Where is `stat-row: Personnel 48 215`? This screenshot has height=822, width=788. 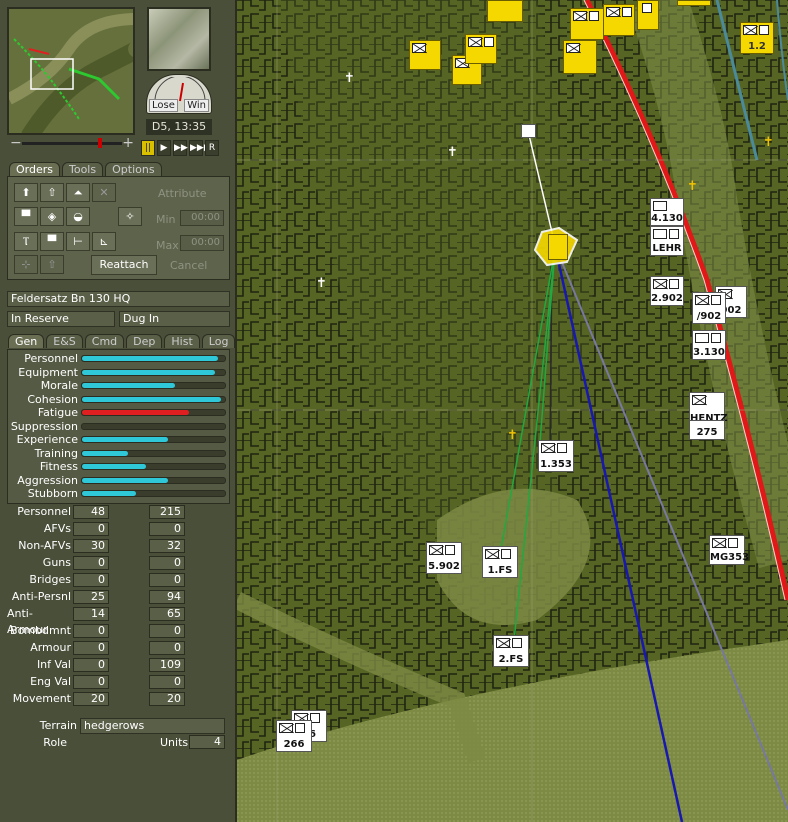 stat-row: Personnel 48 215 is located at coordinates (118, 512).